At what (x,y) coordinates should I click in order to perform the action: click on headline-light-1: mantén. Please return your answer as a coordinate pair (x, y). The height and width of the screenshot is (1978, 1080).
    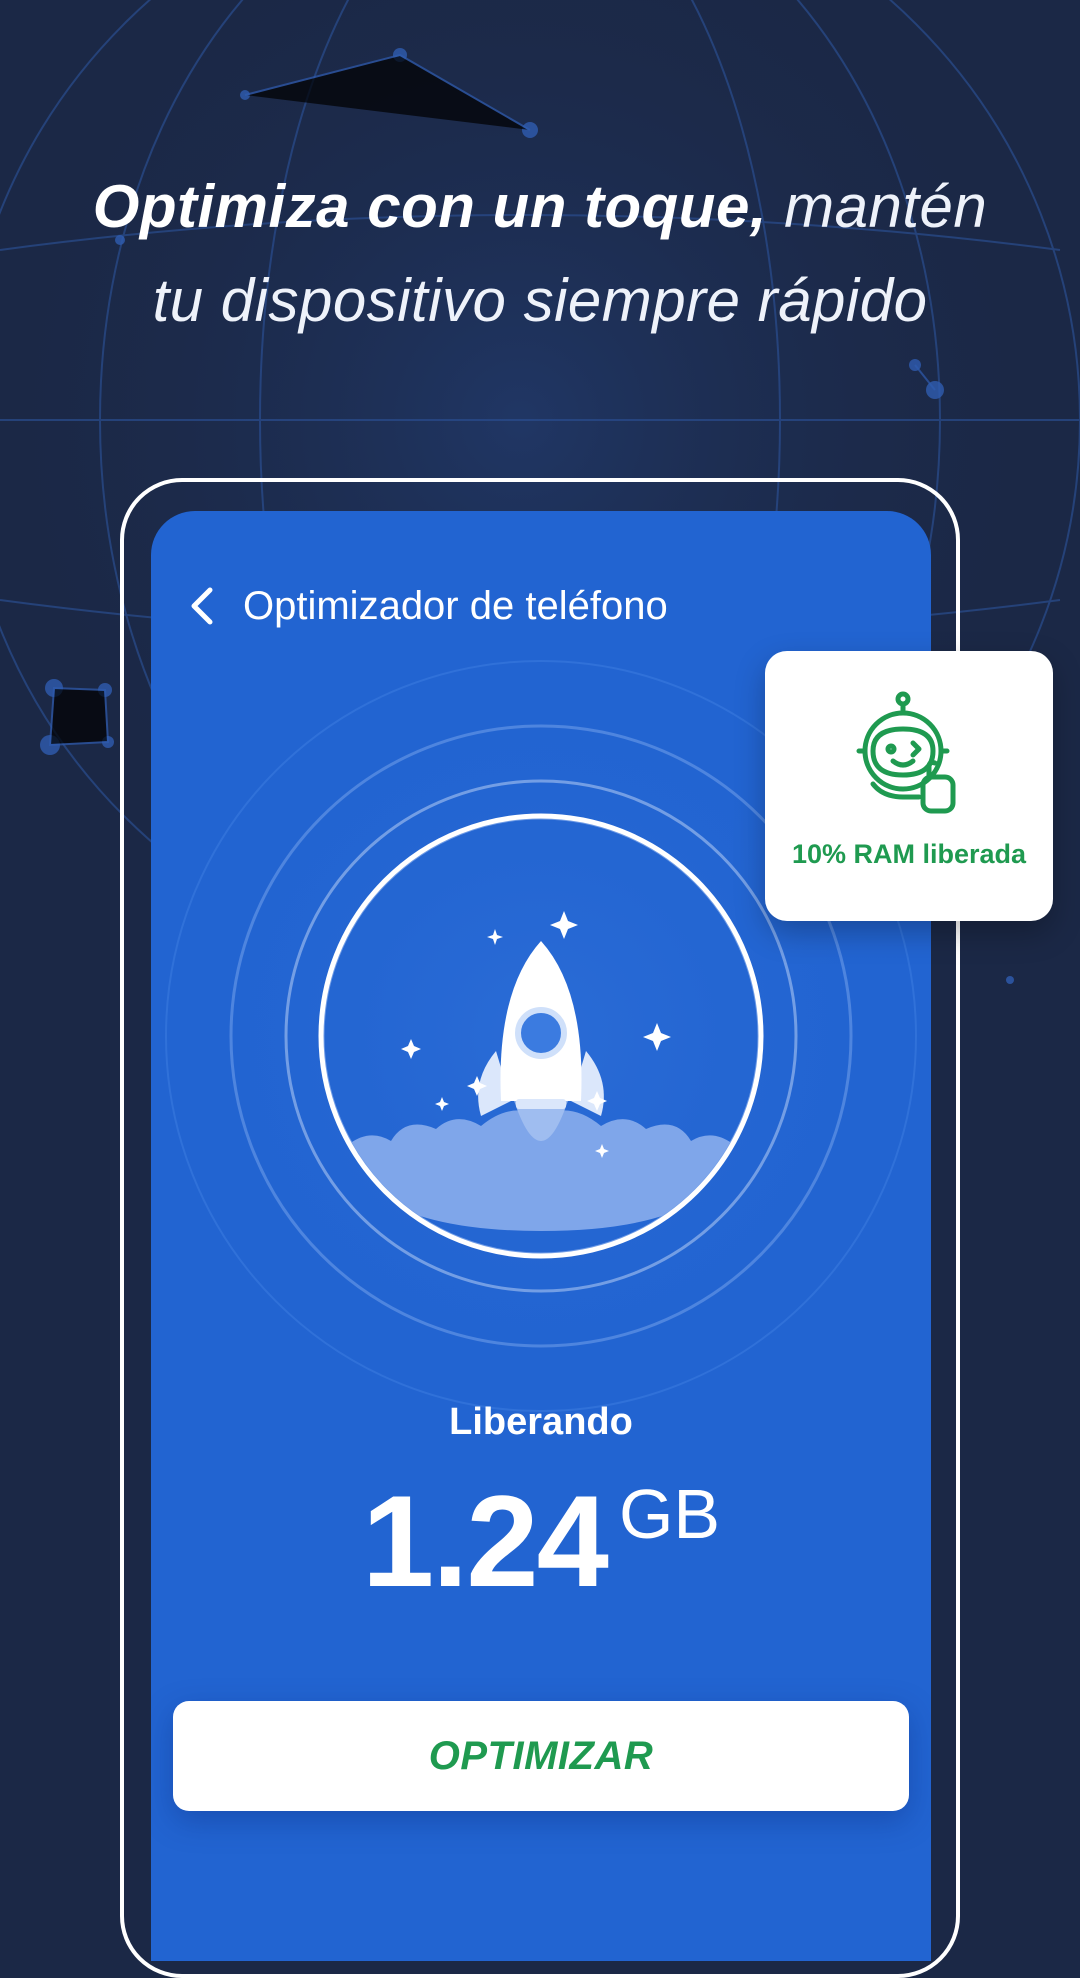
    Looking at the image, I should click on (886, 206).